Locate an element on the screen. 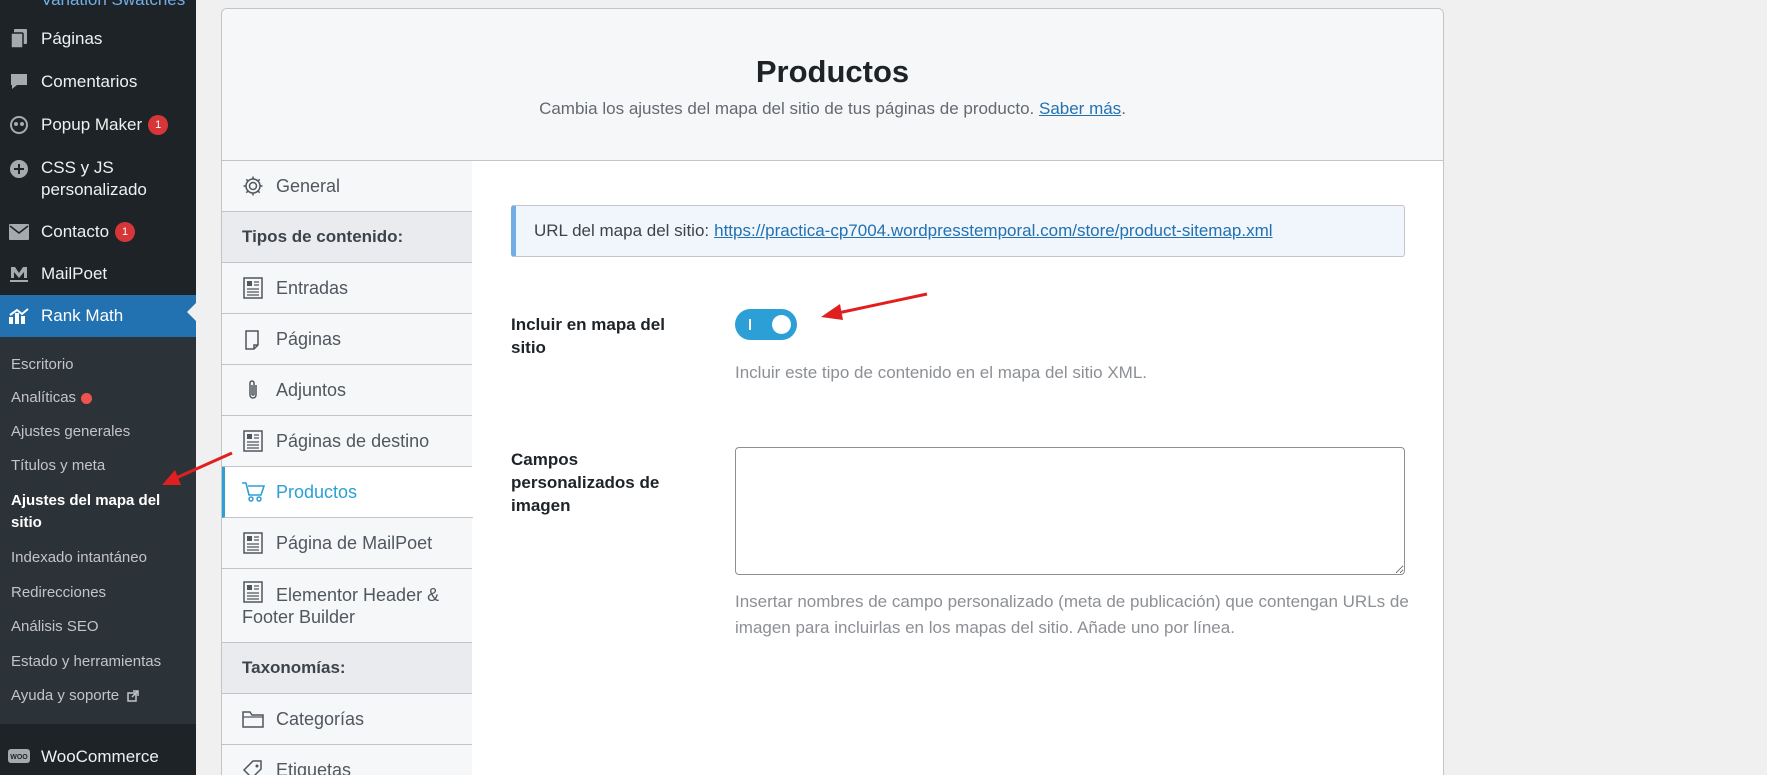 The image size is (1767, 775). annotation-arrow-toggle is located at coordinates (874, 306).